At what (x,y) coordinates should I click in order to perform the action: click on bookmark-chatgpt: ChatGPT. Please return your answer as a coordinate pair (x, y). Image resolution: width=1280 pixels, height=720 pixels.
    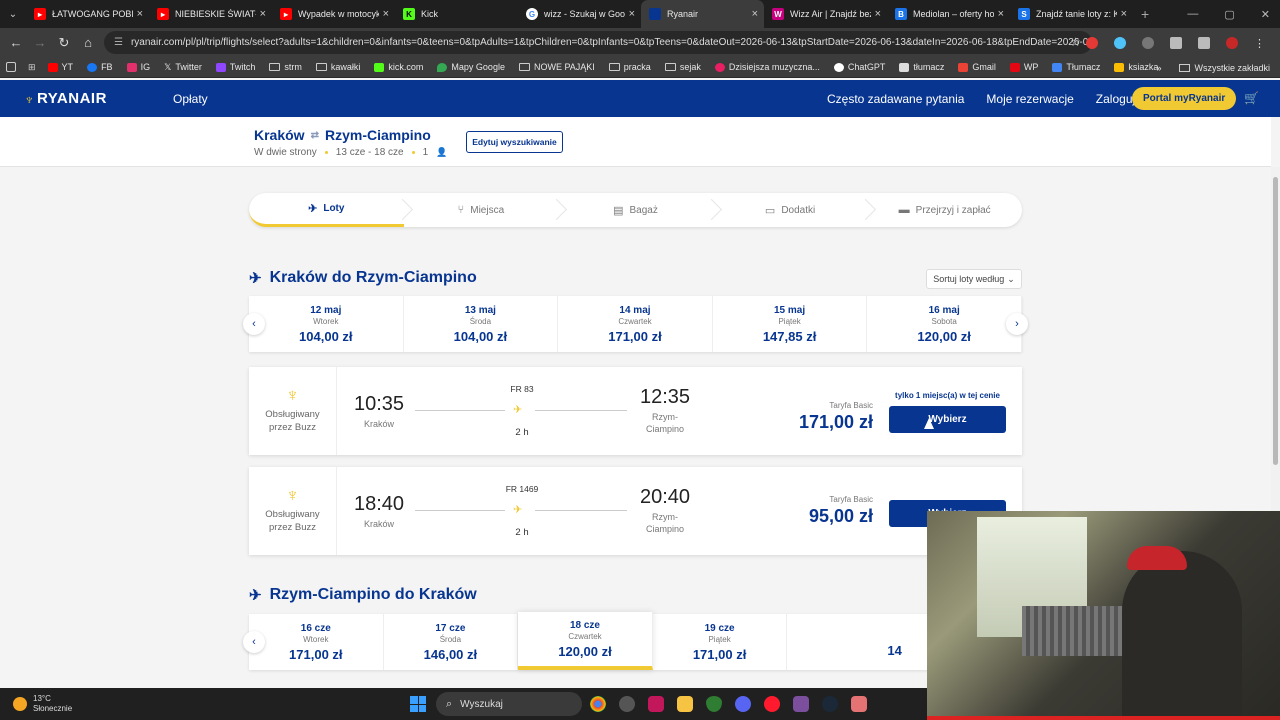
    Looking at the image, I should click on (859, 67).